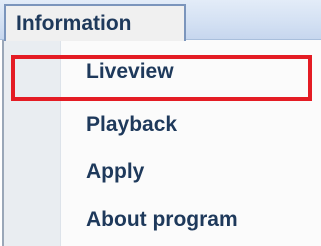 Image resolution: width=321 pixels, height=246 pixels. I want to click on menu-item-playback-label: Playback, so click(132, 124).